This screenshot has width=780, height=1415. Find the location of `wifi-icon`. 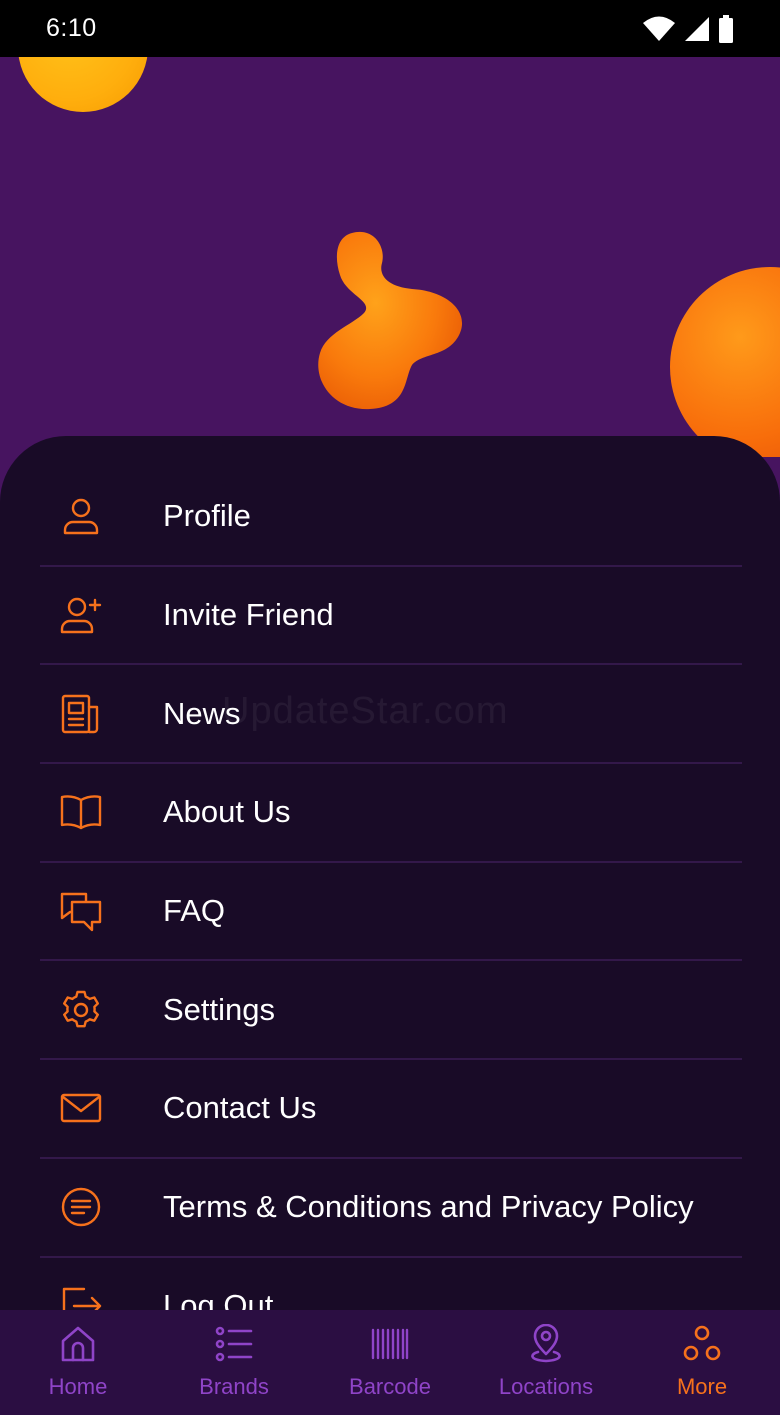

wifi-icon is located at coordinates (659, 28).